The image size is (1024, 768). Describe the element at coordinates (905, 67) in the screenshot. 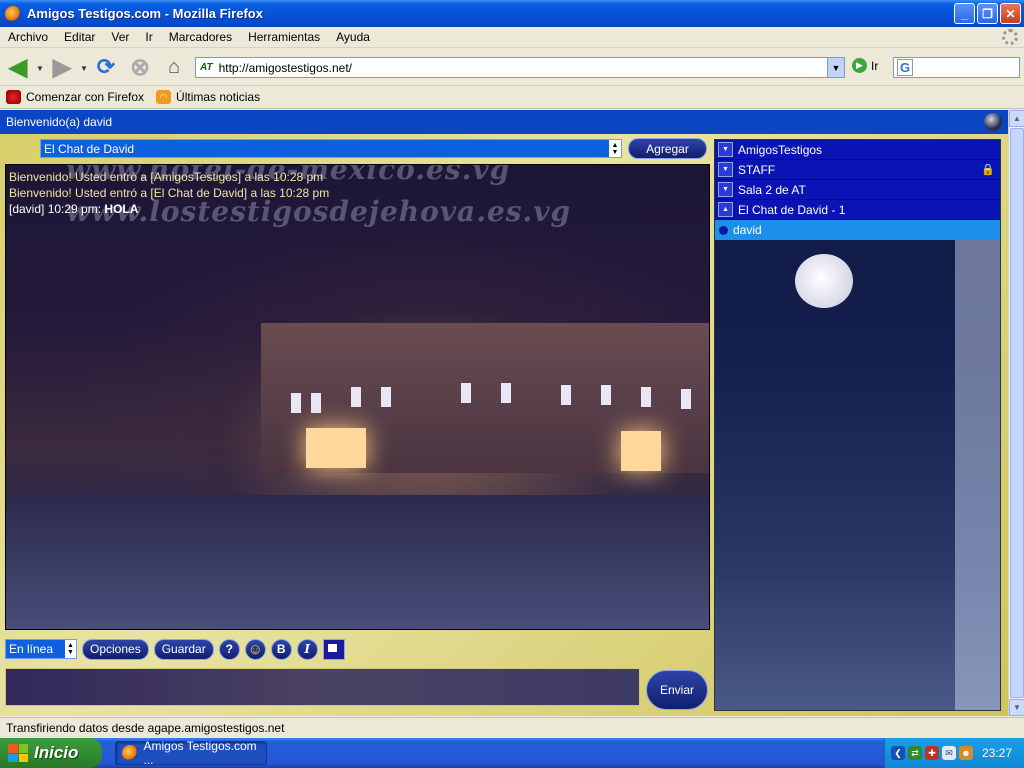

I see `google-search-icon: G` at that location.